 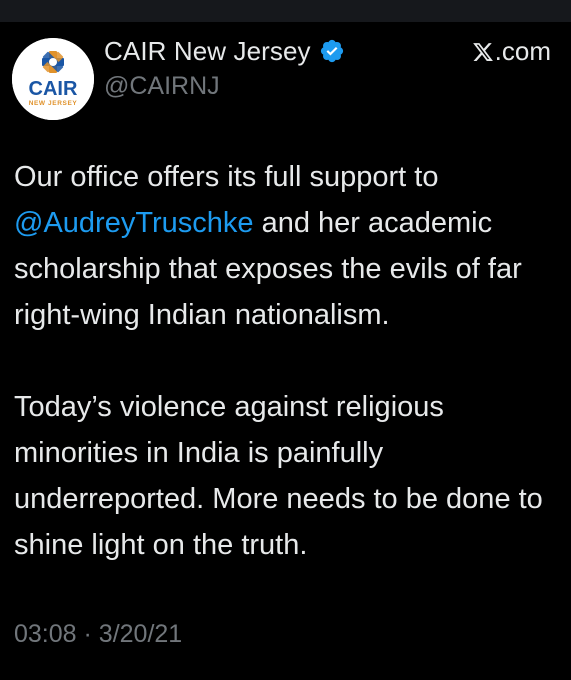 What do you see at coordinates (162, 86) in the screenshot?
I see `author-handle: @CAIRNJ` at bounding box center [162, 86].